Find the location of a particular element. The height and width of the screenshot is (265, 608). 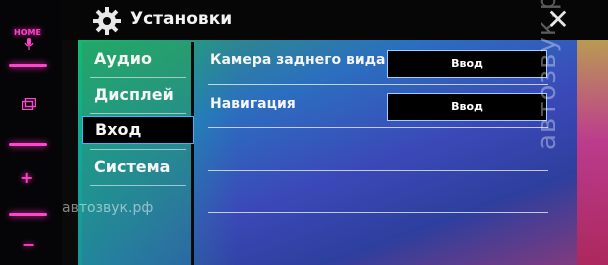

menu-item-system: Система is located at coordinates (138, 167).